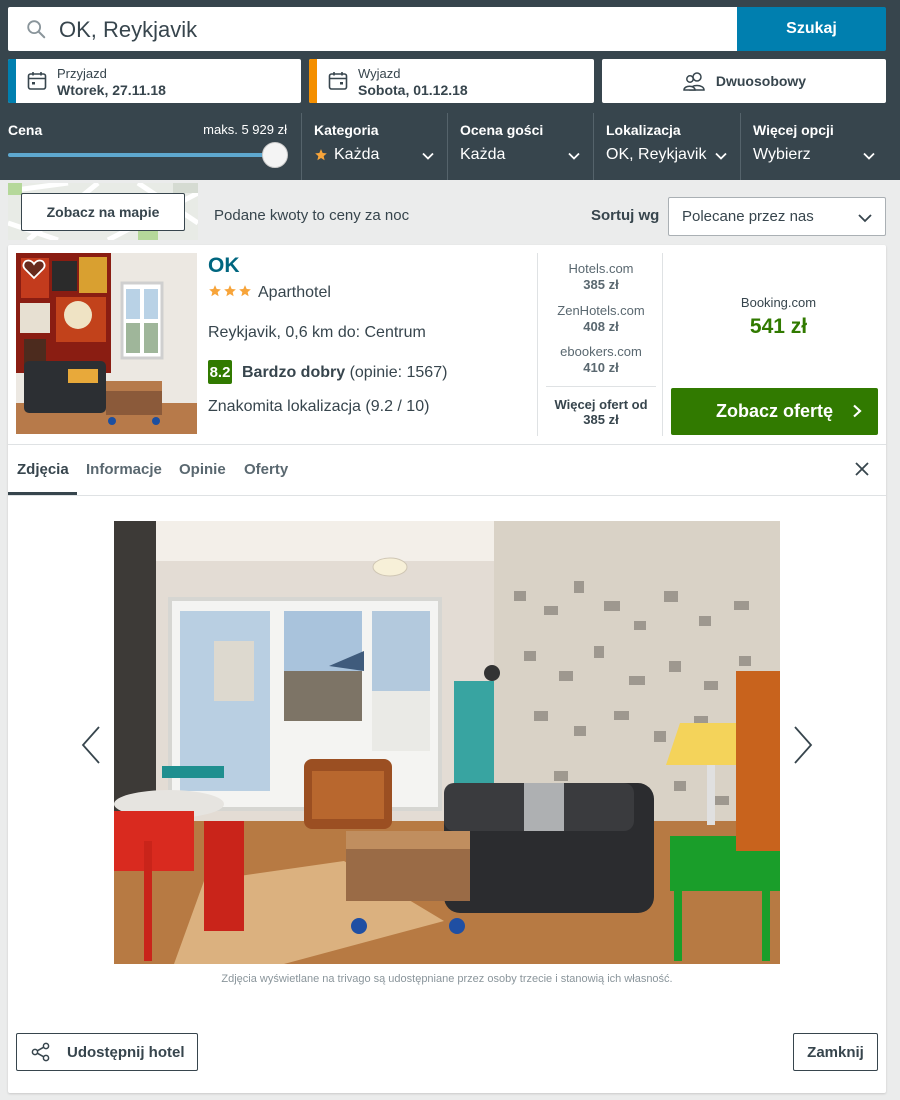  I want to click on location-filter-title: Lokalizacja, so click(643, 130).